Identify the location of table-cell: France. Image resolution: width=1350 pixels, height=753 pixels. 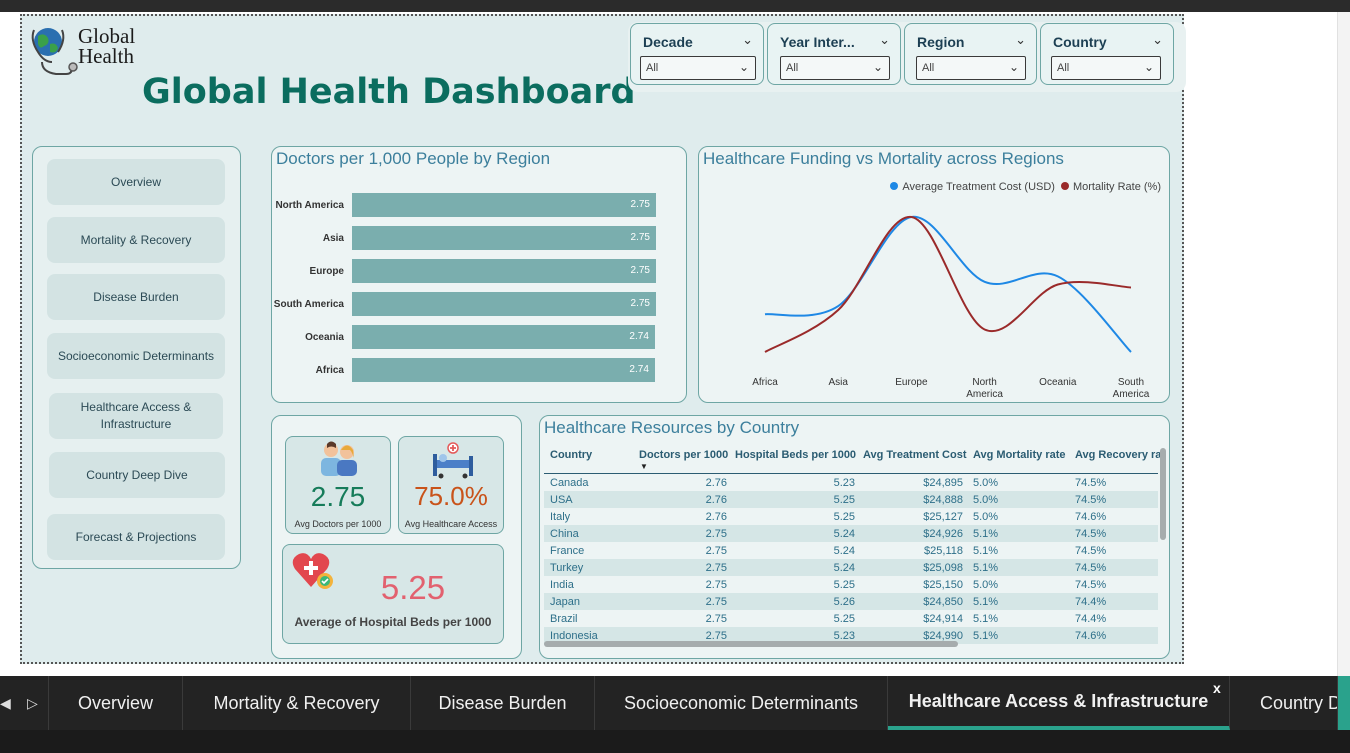
(567, 551).